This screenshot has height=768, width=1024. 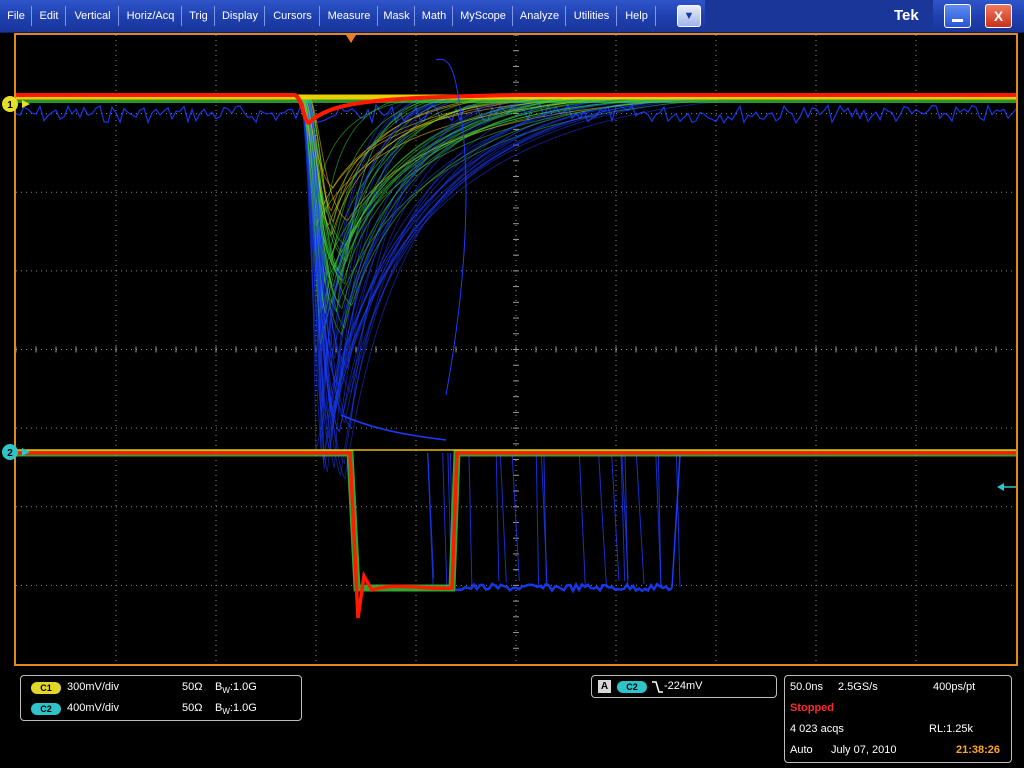 What do you see at coordinates (807, 687) in the screenshot?
I see `timebase: 50.0ns` at bounding box center [807, 687].